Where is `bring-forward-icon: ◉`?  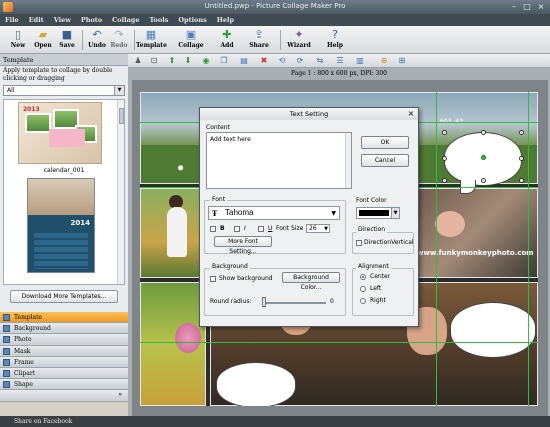
bring-forward-icon: ◉ is located at coordinates (206, 61).